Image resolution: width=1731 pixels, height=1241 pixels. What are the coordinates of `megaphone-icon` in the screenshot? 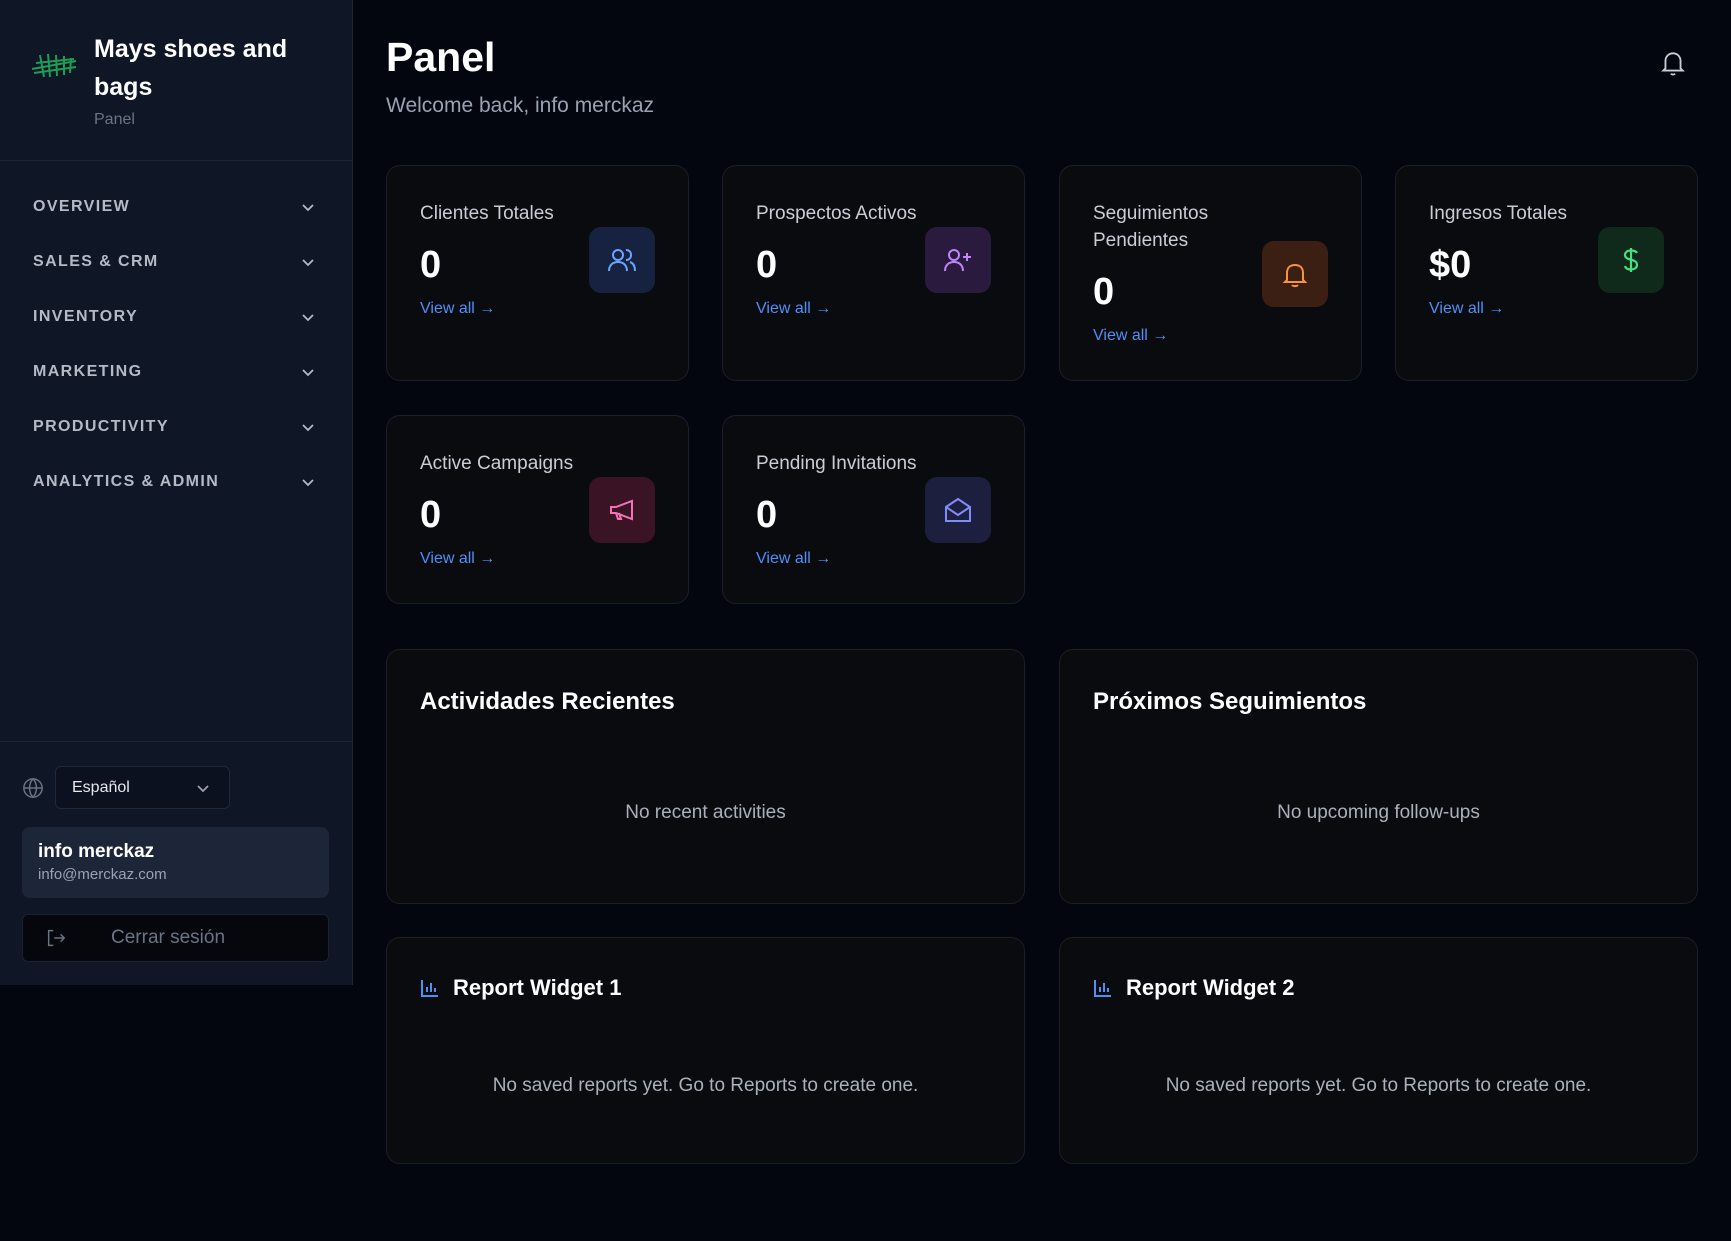 It's located at (621, 510).